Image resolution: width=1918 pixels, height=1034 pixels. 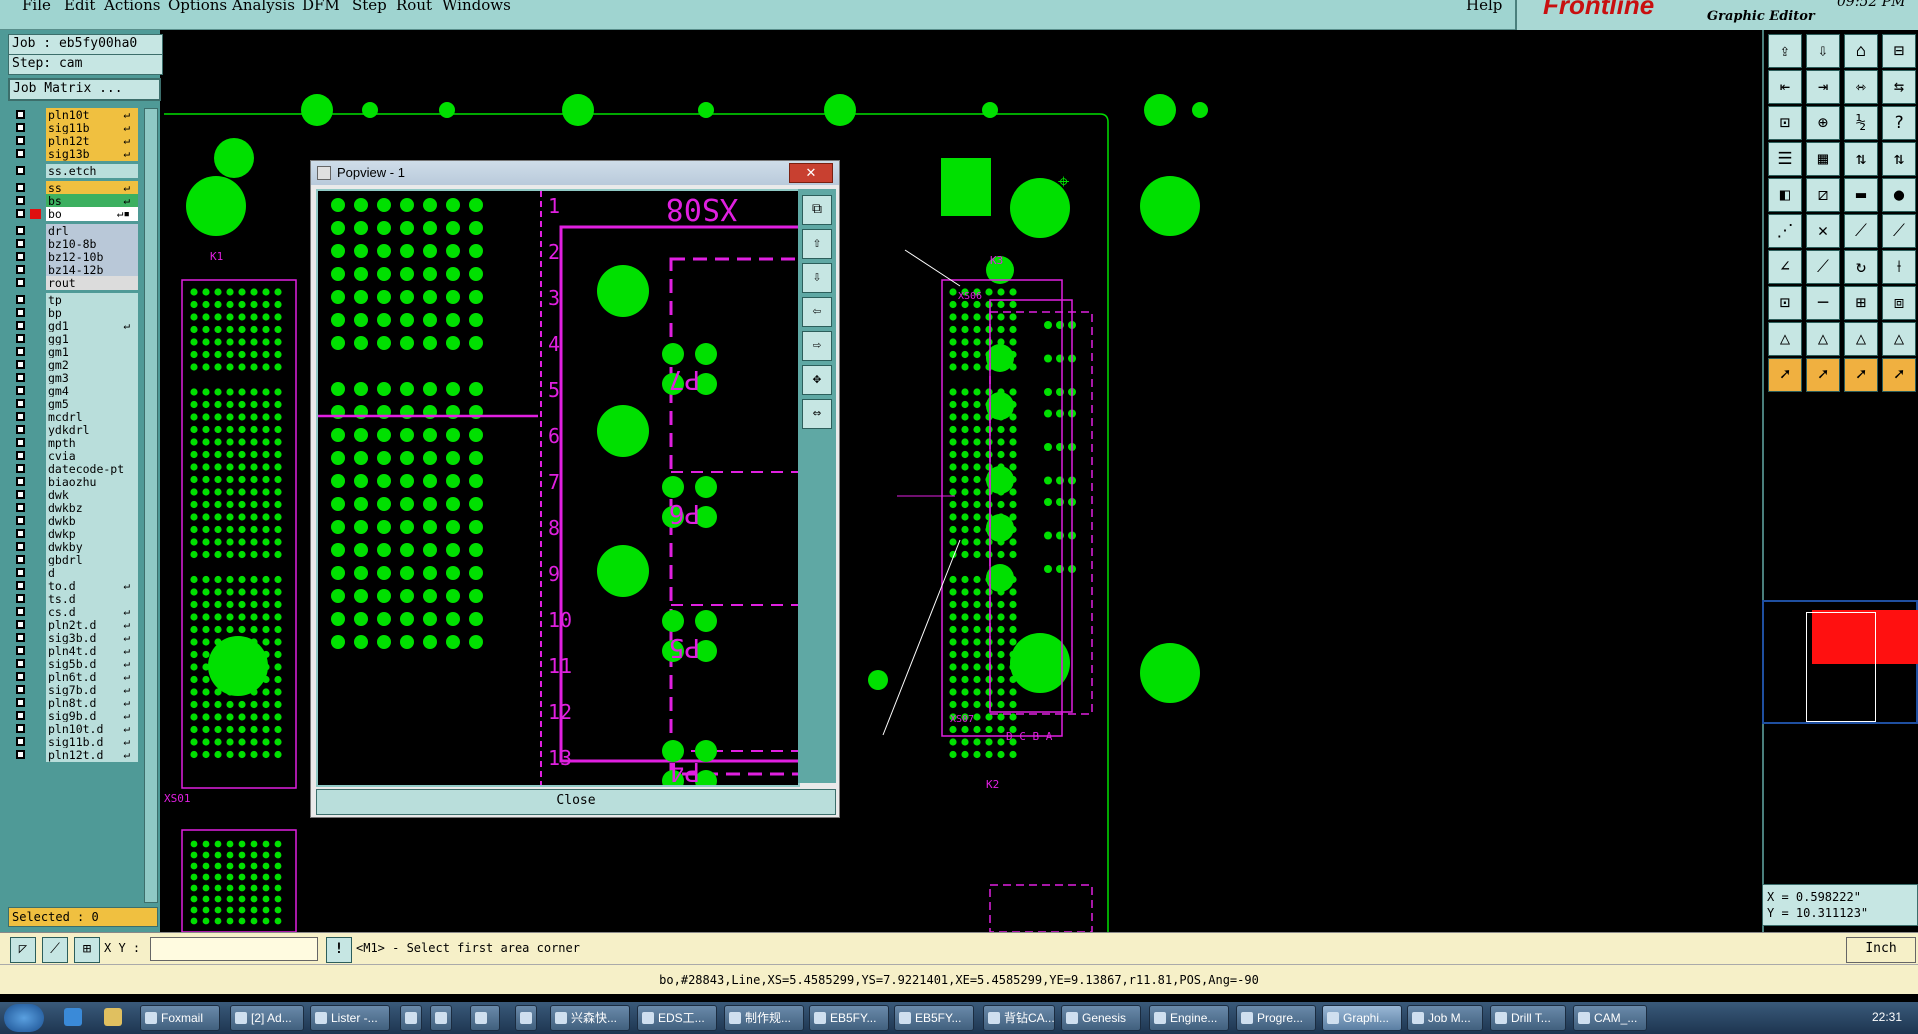 I want to click on layer-name: pln8t.d ↵, so click(x=92, y=703).